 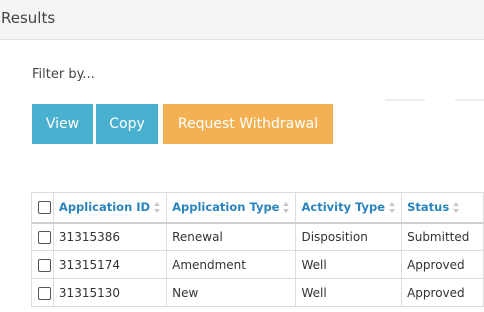 What do you see at coordinates (231, 292) in the screenshot?
I see `application-type-cell: New` at bounding box center [231, 292].